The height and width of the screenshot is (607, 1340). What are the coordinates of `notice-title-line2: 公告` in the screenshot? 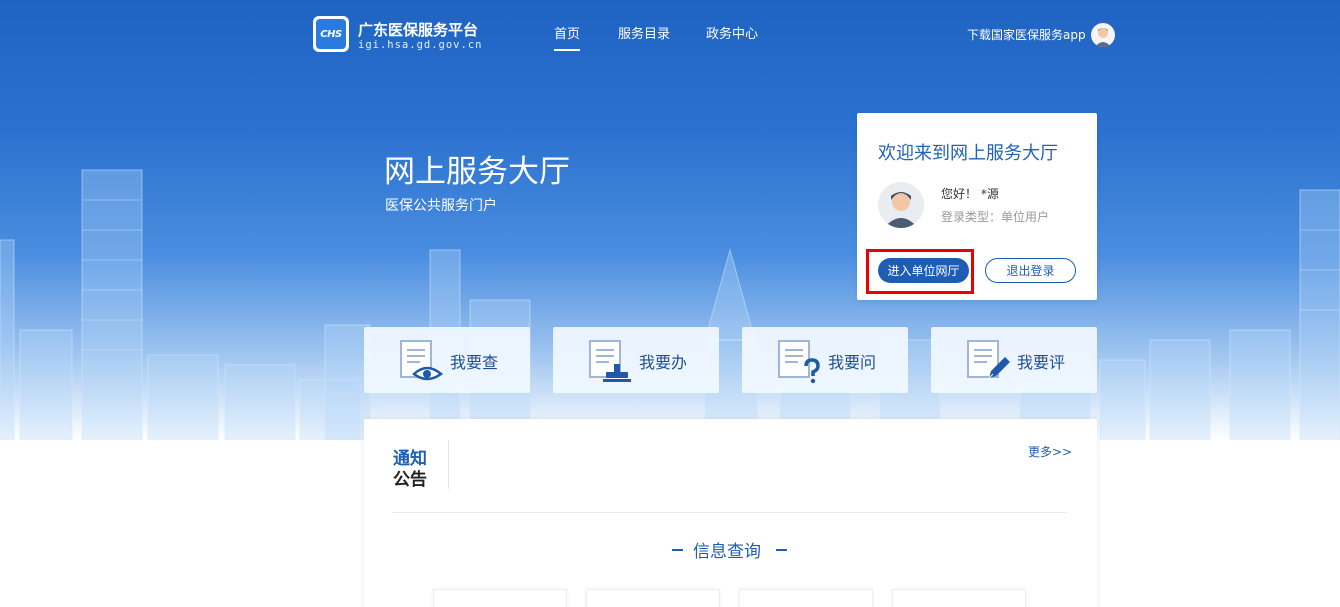 It's located at (410, 480).